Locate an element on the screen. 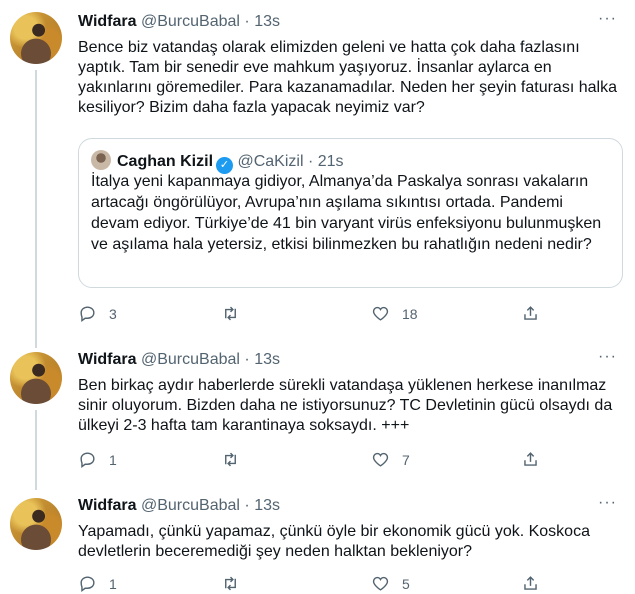 The image size is (635, 594). action-bar: 3 18 is located at coordinates (308, 314).